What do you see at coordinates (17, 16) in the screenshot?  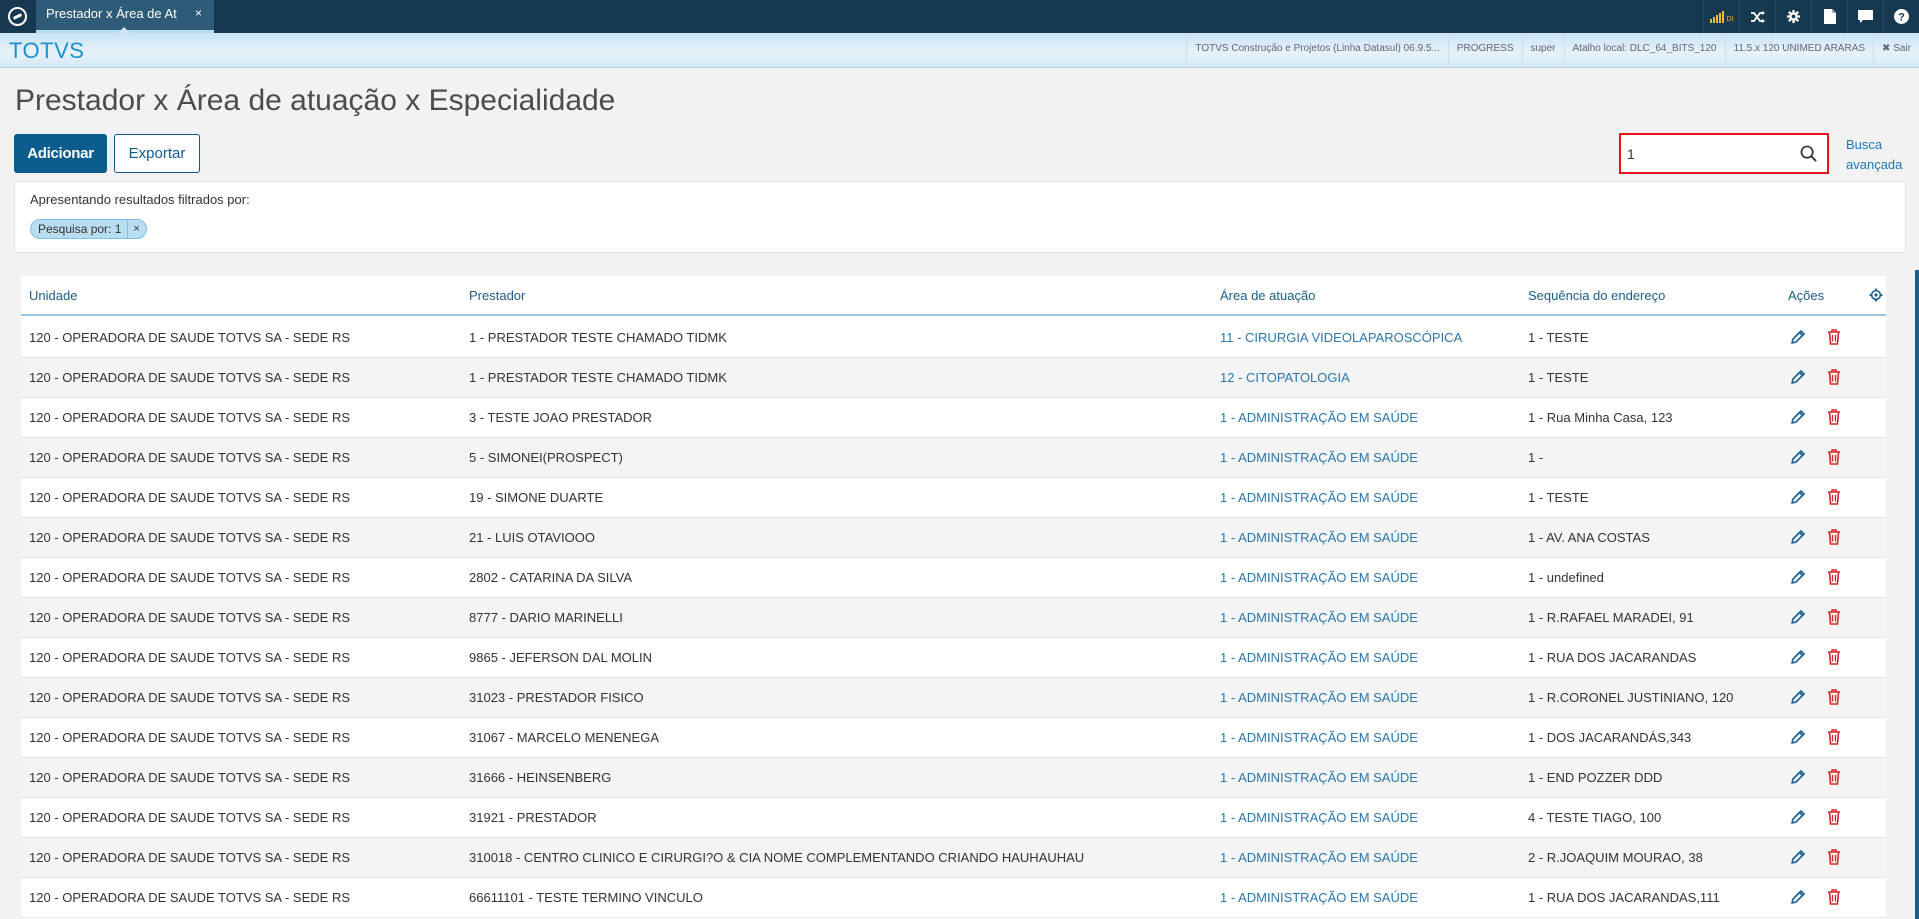 I see `totvs-logo-icon` at bounding box center [17, 16].